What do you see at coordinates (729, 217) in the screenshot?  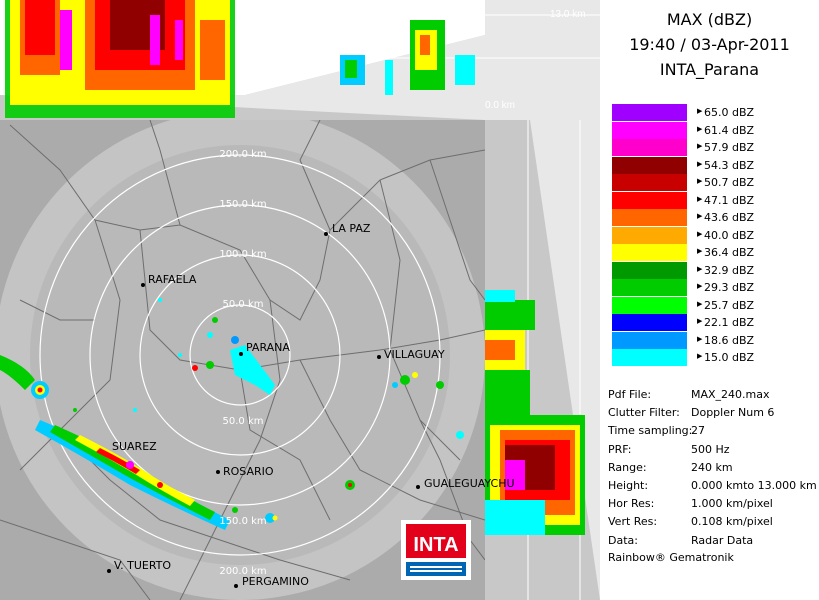 I see `legend-label: 43.6 dBZ` at bounding box center [729, 217].